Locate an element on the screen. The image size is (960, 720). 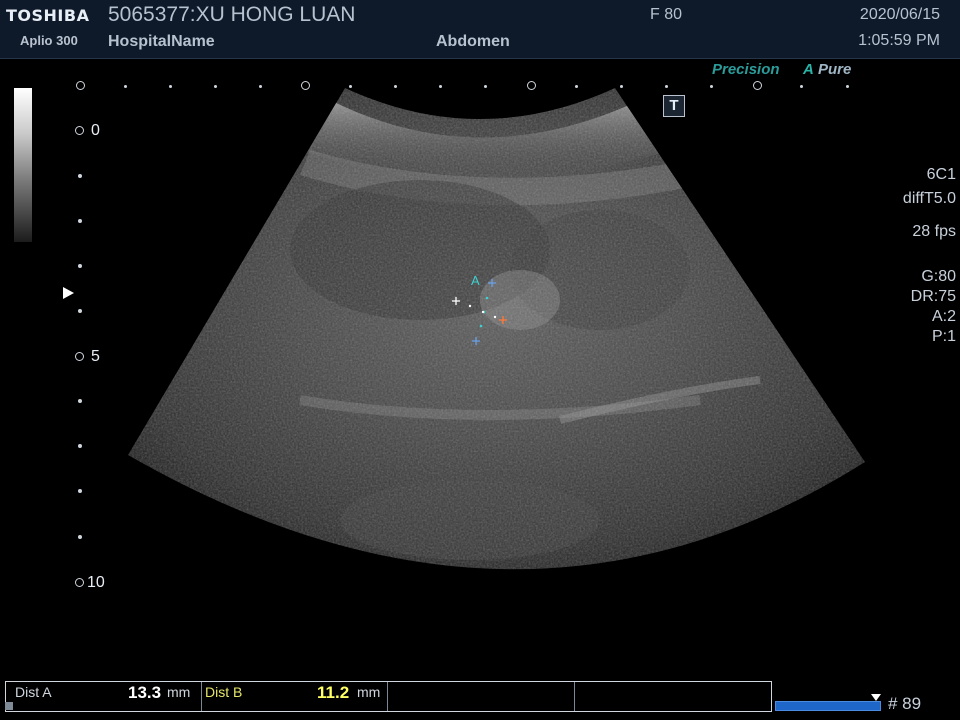
cine-progress-bar is located at coordinates (828, 706).